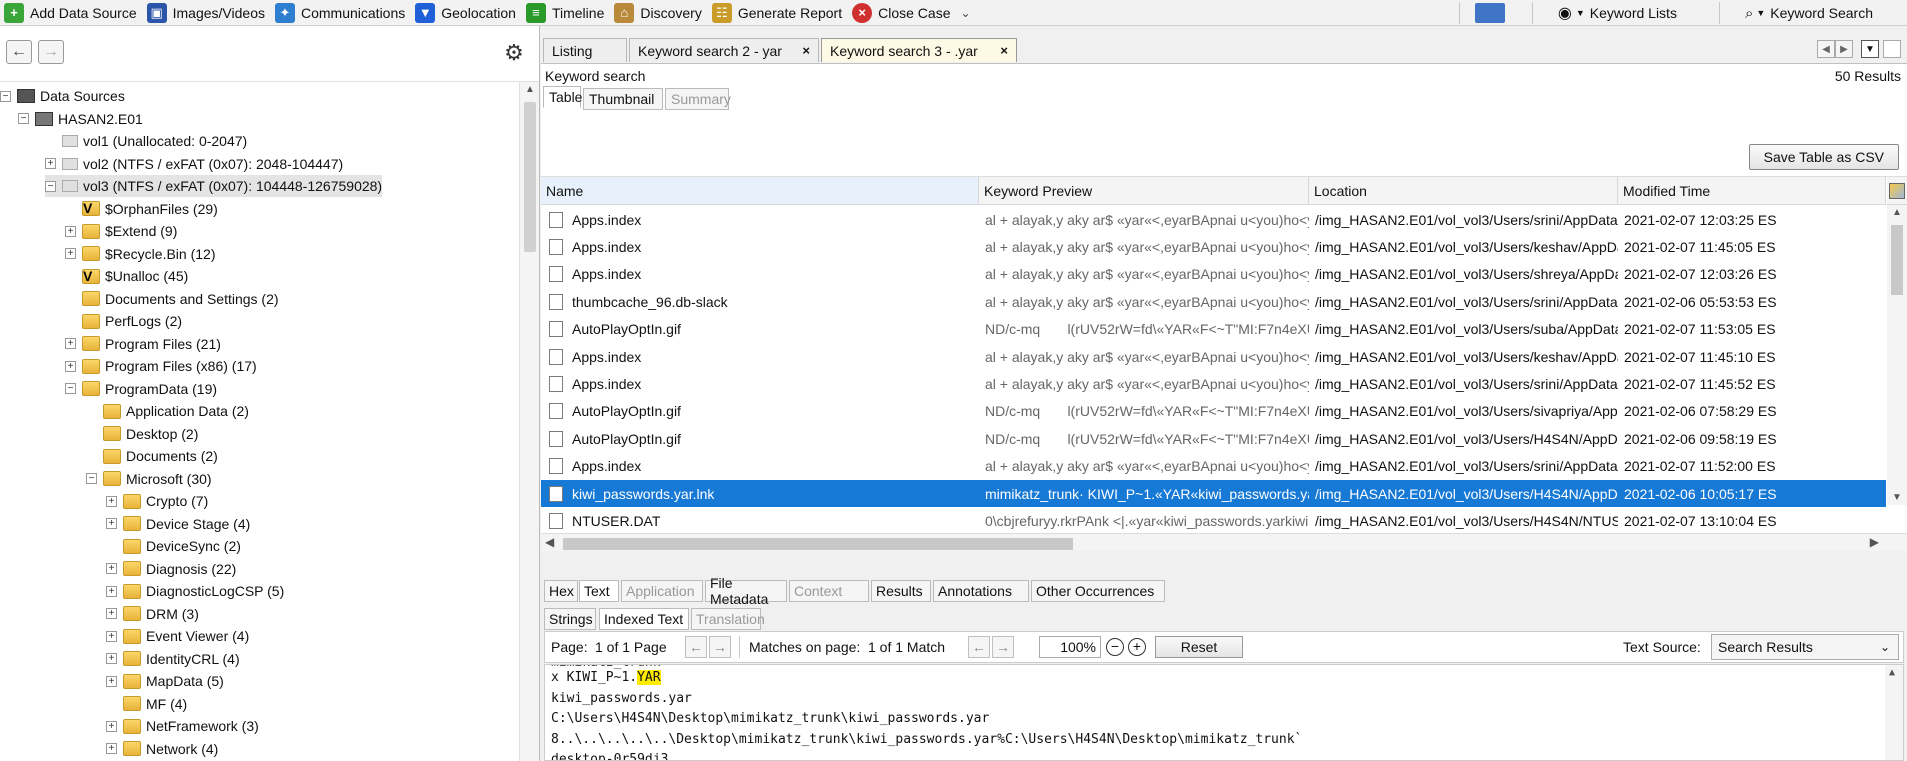 The width and height of the screenshot is (1907, 761). What do you see at coordinates (1897, 260) in the screenshot?
I see `table-vscroll-thumb` at bounding box center [1897, 260].